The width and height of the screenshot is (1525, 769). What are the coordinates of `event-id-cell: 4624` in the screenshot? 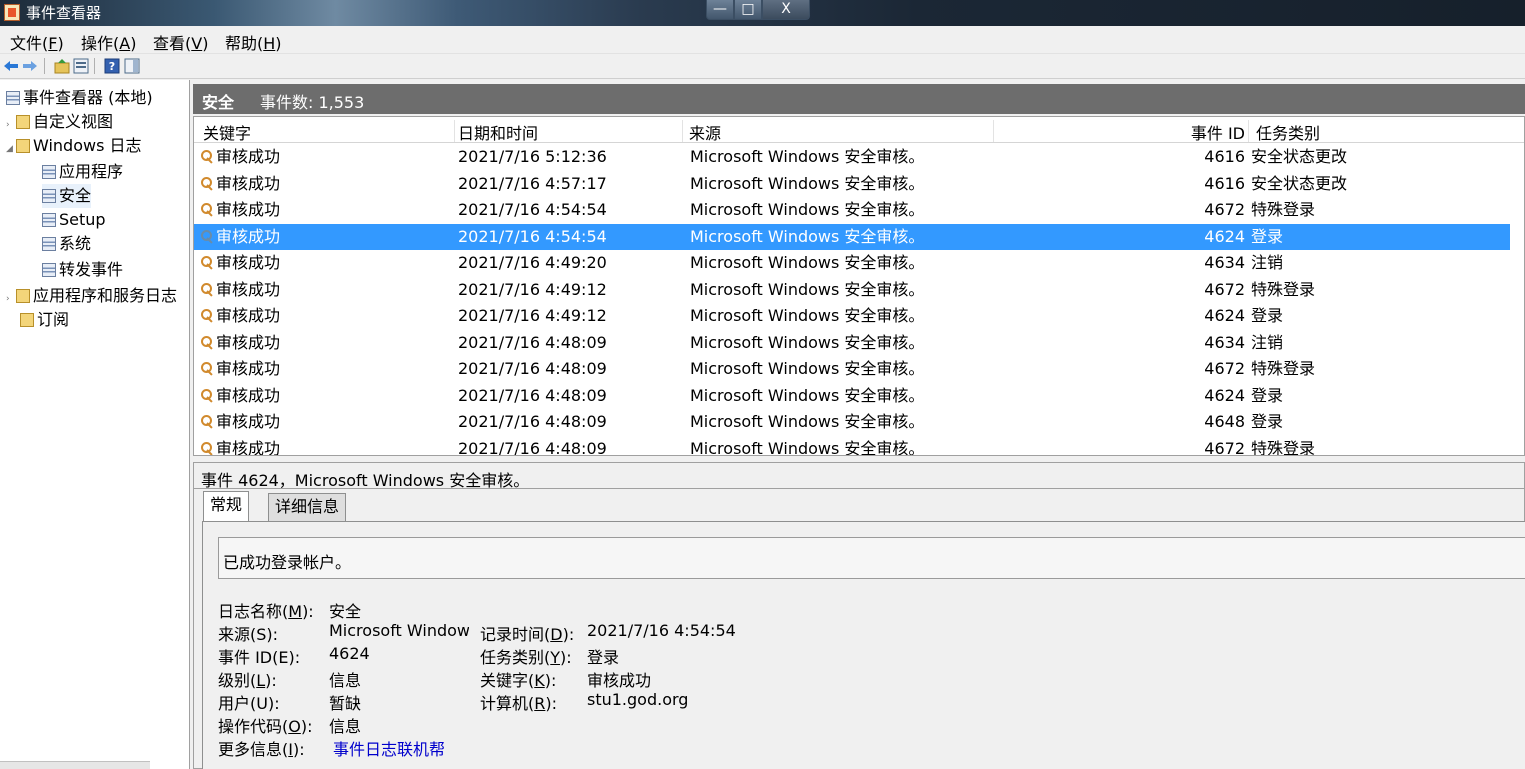 It's located at (1224, 236).